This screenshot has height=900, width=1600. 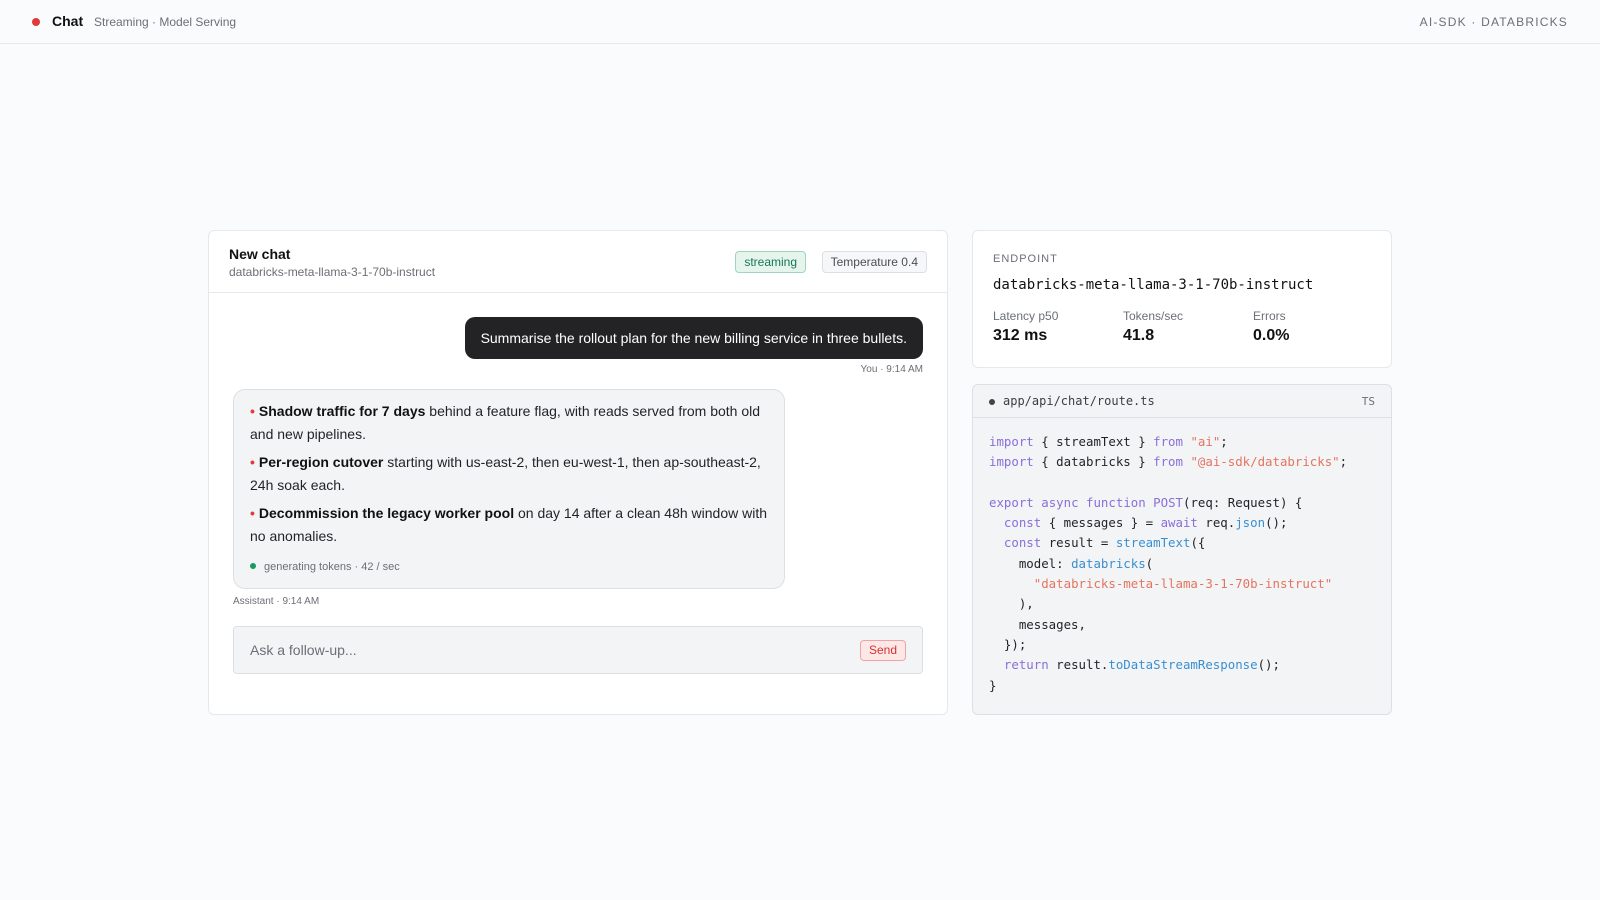 What do you see at coordinates (1093, 441) in the screenshot?
I see `code-text: { streamText }` at bounding box center [1093, 441].